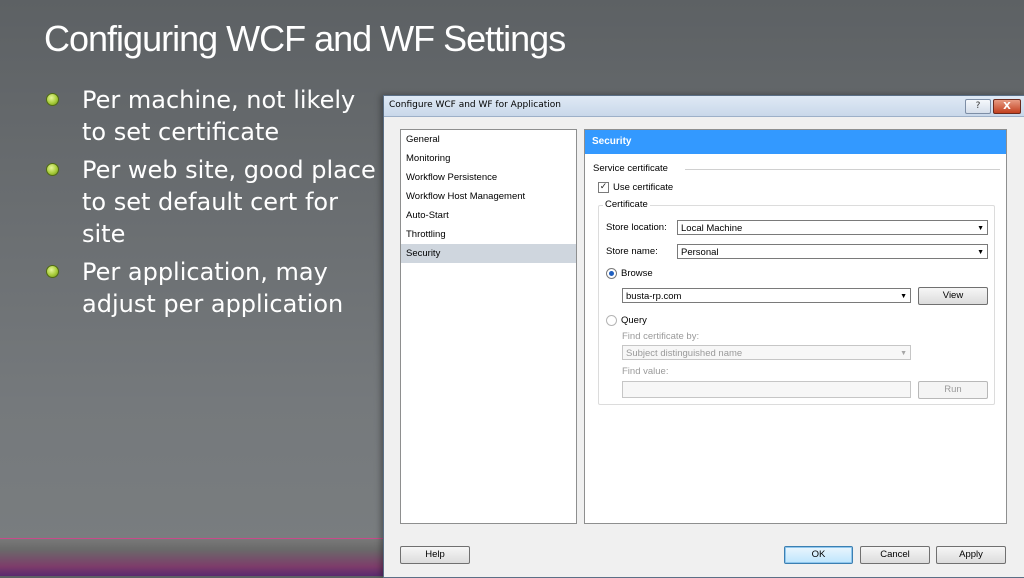 The width and height of the screenshot is (1024, 578). What do you see at coordinates (637, 273) in the screenshot?
I see `browse-label: Browse` at bounding box center [637, 273].